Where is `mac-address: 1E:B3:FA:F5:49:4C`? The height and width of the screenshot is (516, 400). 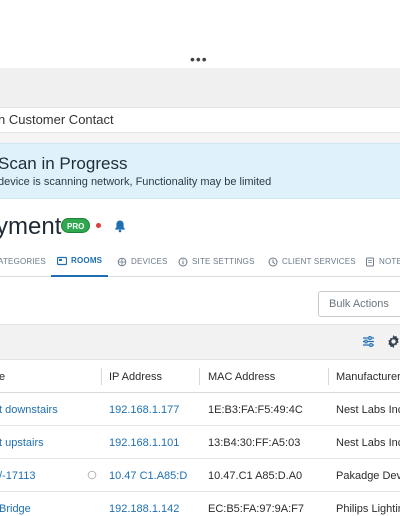
mac-address: 1E:B3:FA:F5:49:4C is located at coordinates (255, 410).